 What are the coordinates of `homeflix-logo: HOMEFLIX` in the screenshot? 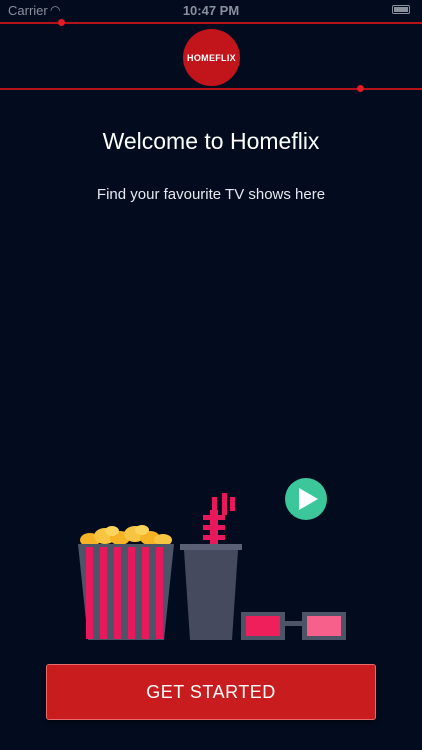 It's located at (211, 57).